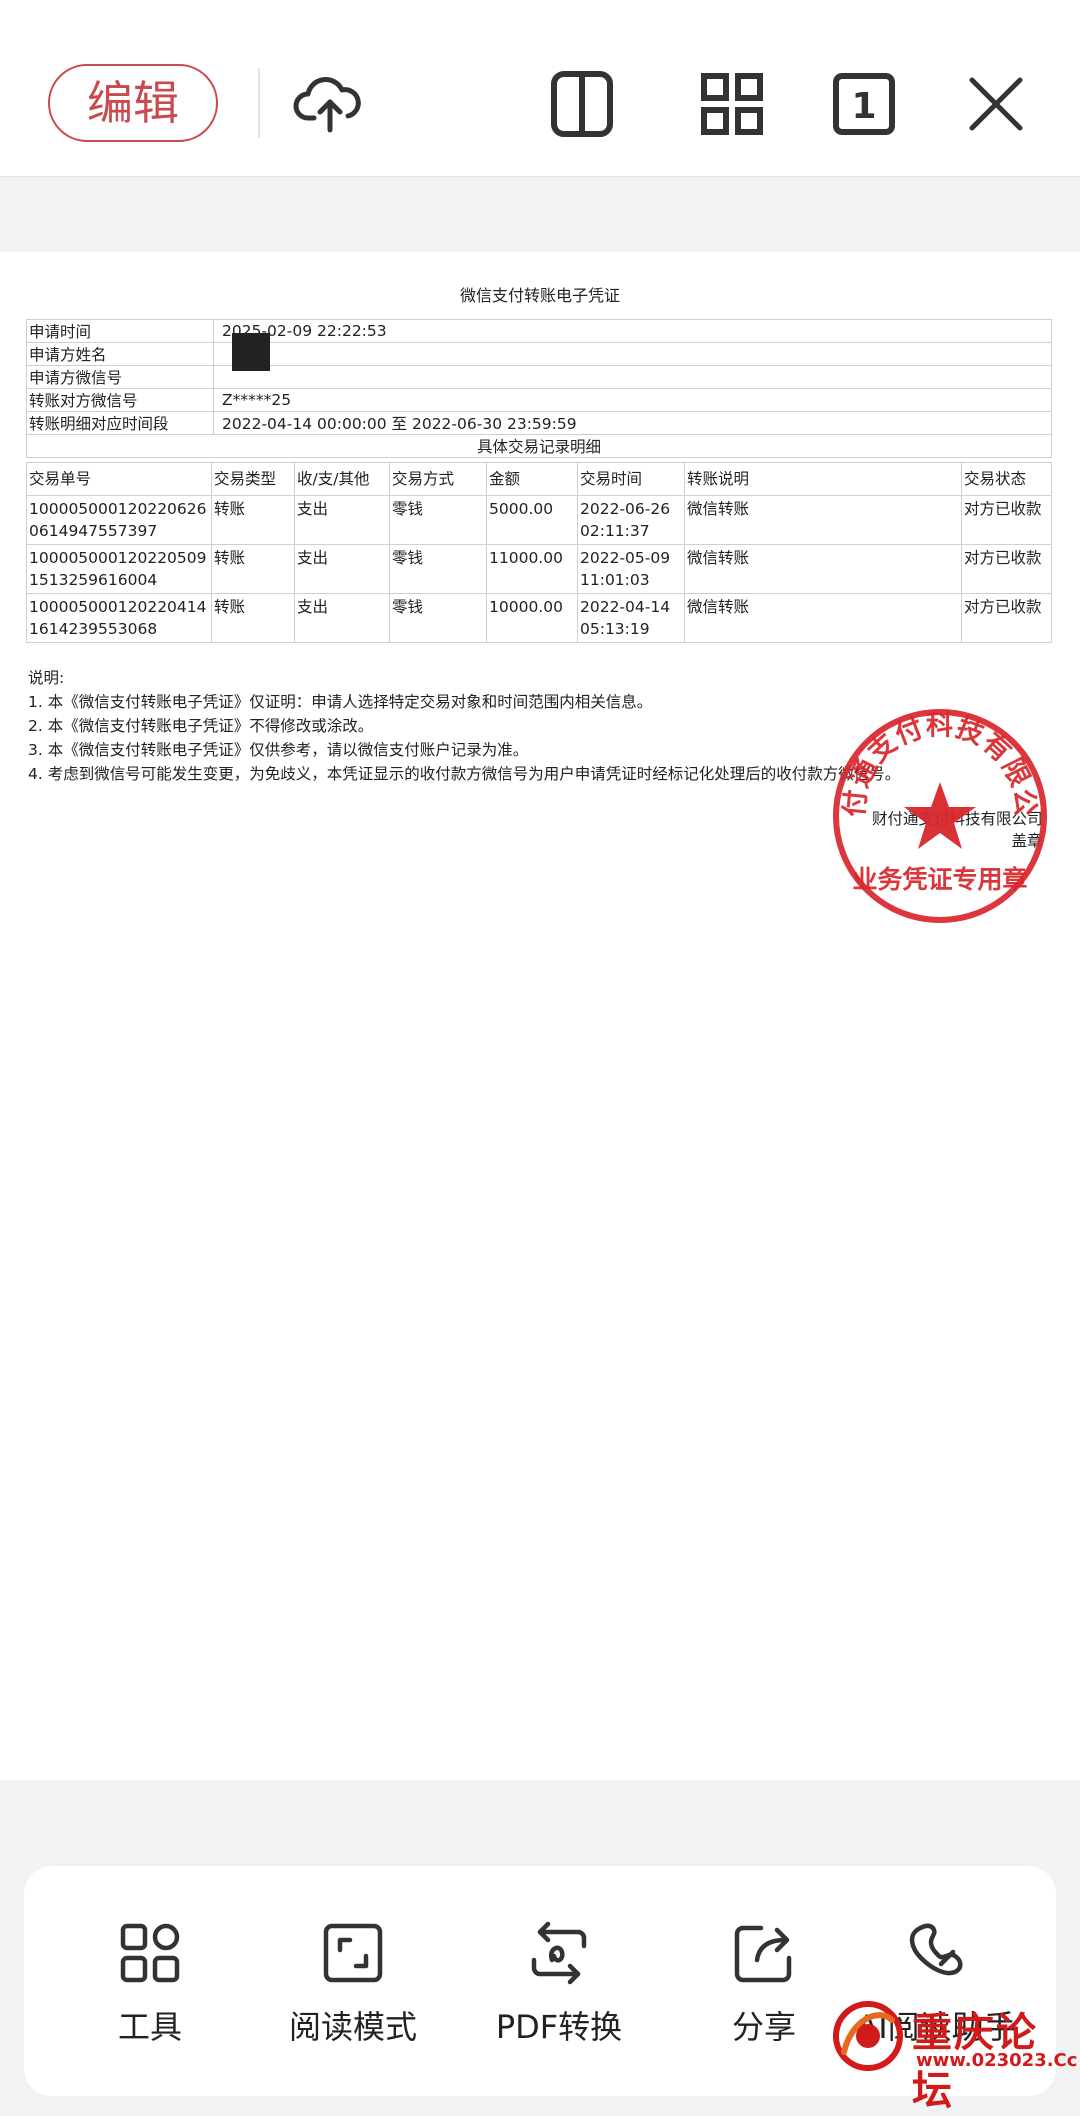  I want to click on info-row: 申请方姓名, so click(539, 352).